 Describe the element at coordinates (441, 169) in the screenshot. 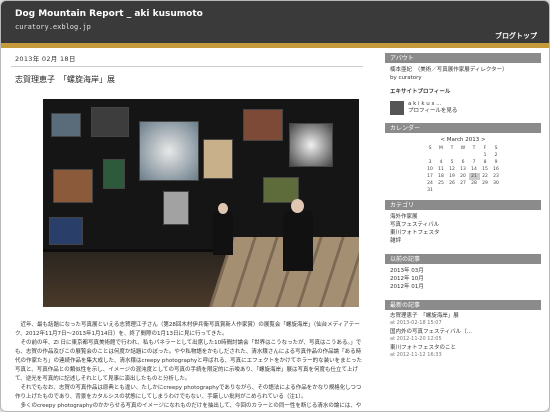

I see `calendar-day: 11` at that location.